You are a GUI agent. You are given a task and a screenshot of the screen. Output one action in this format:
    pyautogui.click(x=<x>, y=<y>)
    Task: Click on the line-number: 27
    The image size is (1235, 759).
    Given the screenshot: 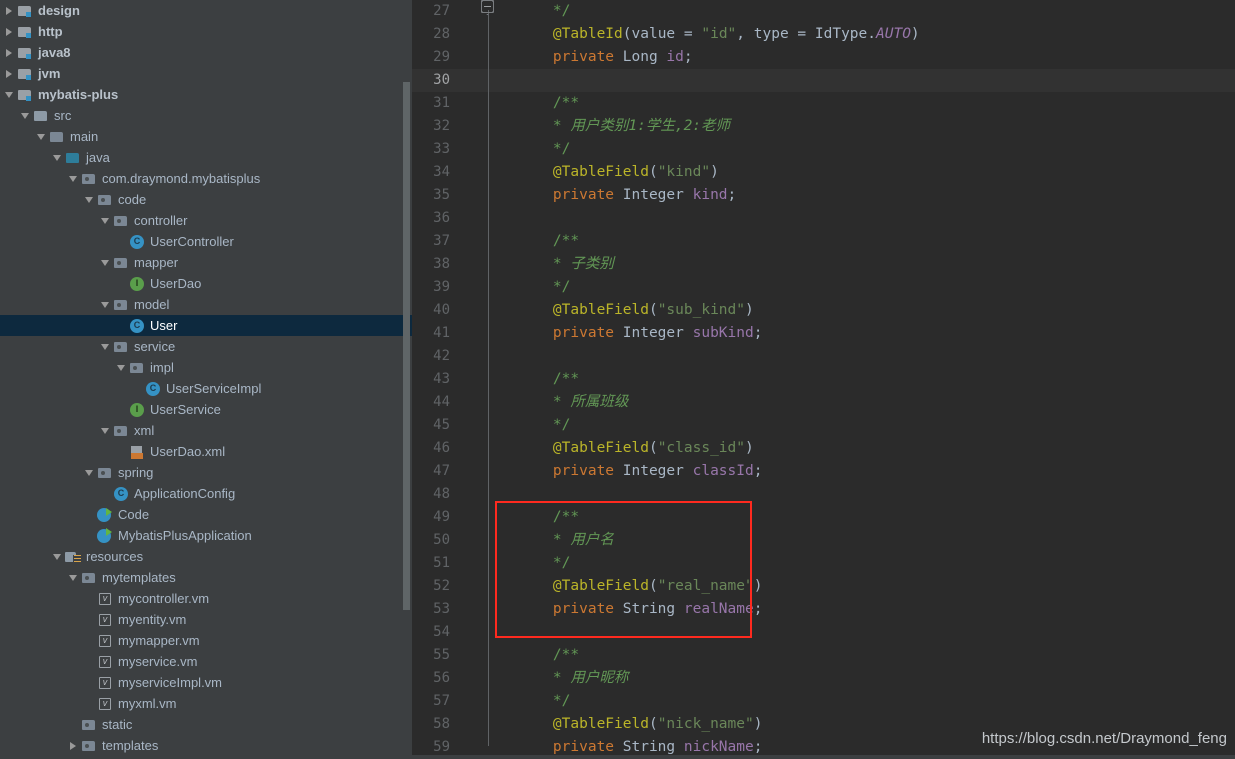 What is the action you would take?
    pyautogui.click(x=441, y=11)
    